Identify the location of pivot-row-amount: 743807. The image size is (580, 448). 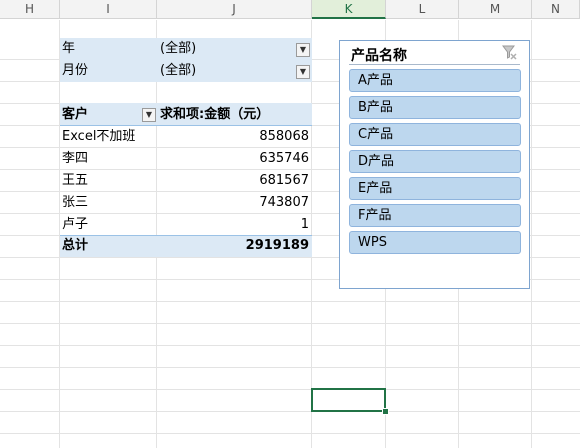
(234, 202).